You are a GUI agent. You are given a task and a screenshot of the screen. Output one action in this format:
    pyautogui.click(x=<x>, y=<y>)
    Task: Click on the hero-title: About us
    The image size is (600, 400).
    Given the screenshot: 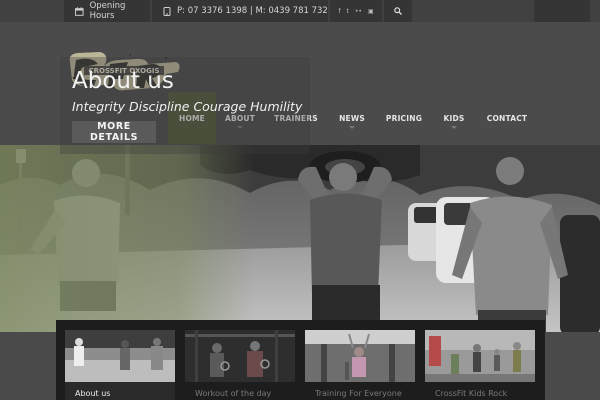 What is the action you would take?
    pyautogui.click(x=123, y=81)
    